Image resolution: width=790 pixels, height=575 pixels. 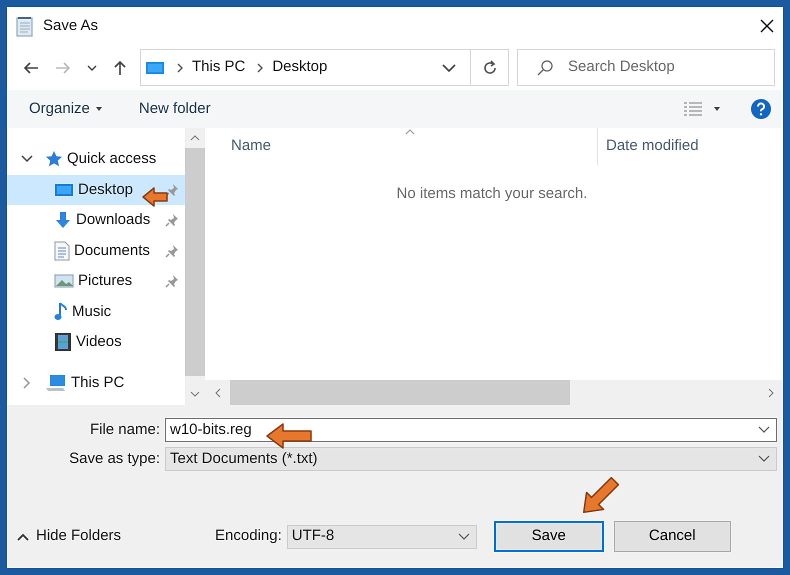 I want to click on window-title: Save As, so click(x=70, y=26).